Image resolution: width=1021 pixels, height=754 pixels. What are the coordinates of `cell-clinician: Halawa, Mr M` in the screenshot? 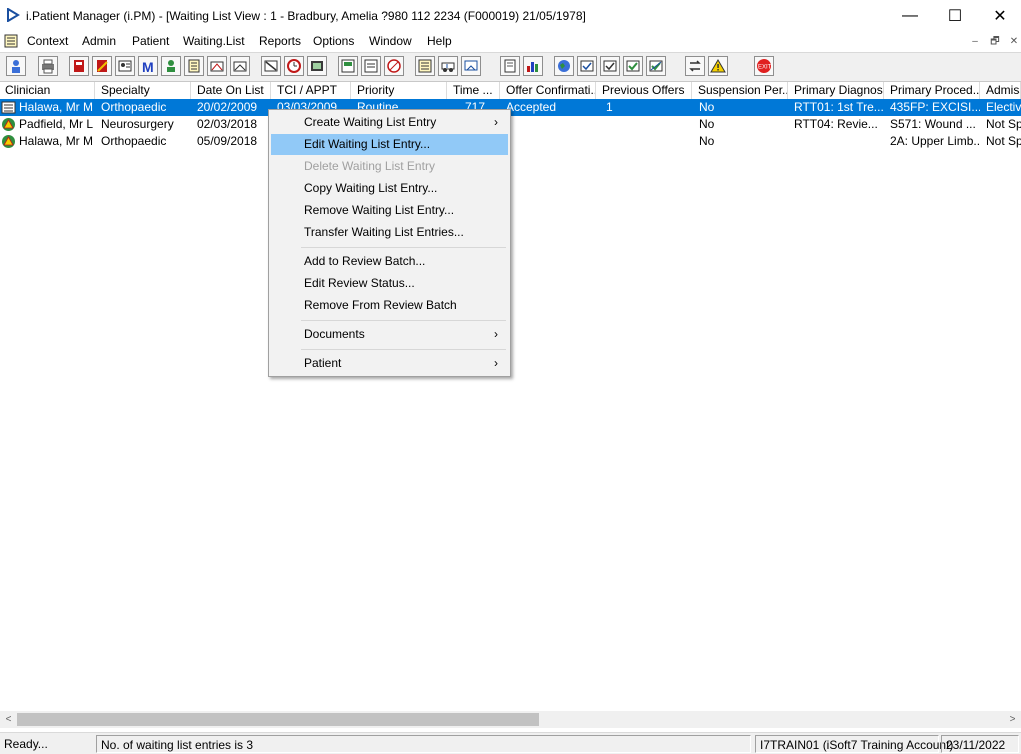 It's located at (56, 107).